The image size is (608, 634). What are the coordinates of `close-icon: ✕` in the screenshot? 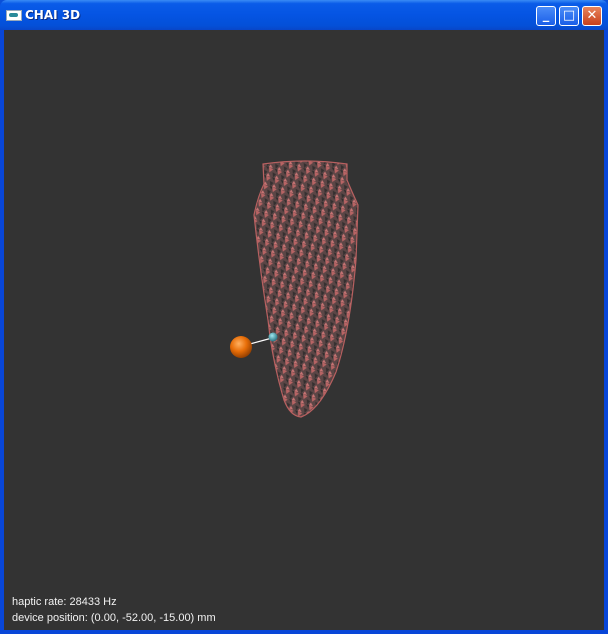 It's located at (592, 15).